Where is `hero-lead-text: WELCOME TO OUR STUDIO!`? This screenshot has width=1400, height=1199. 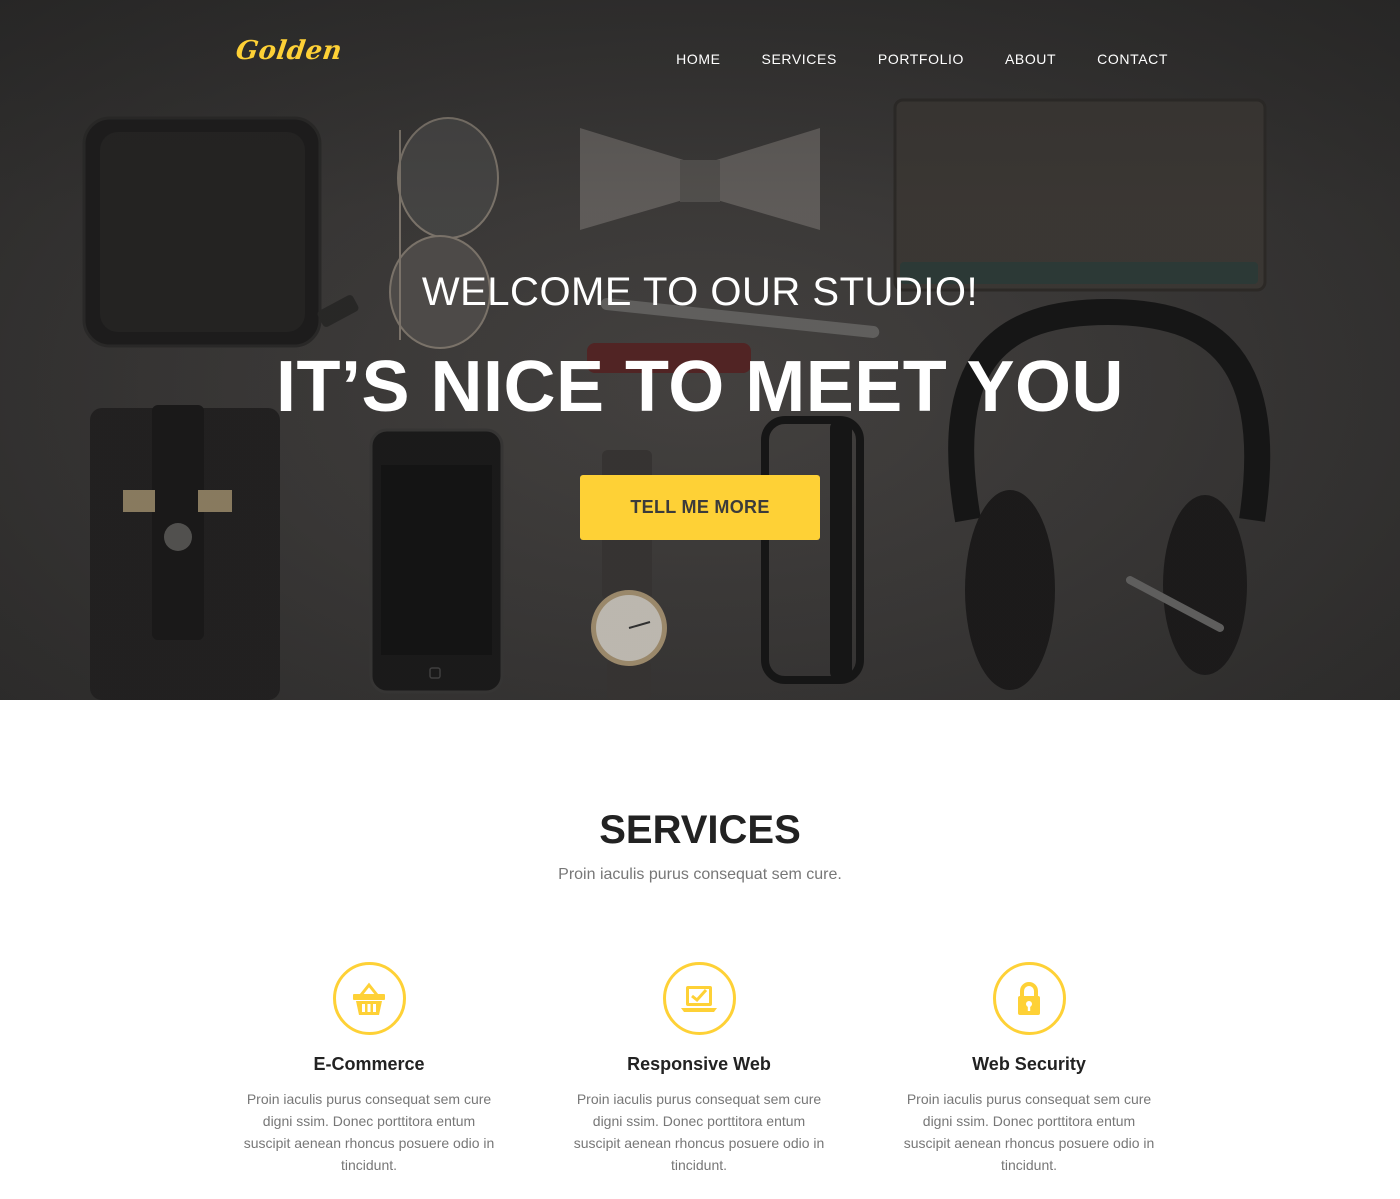 hero-lead-text: WELCOME TO OUR STUDIO! is located at coordinates (700, 292).